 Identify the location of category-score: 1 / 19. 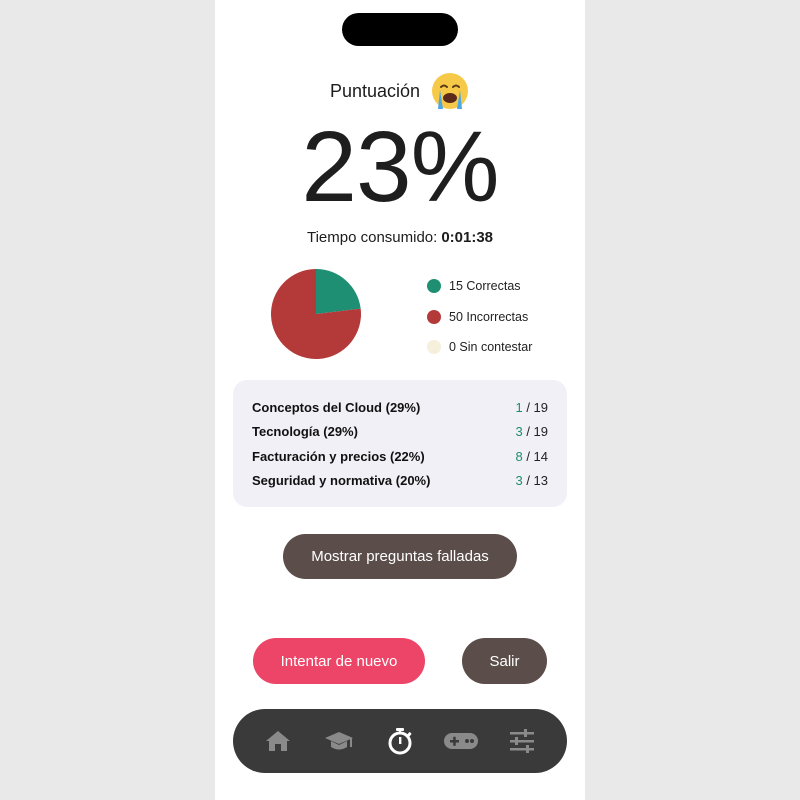
(531, 407).